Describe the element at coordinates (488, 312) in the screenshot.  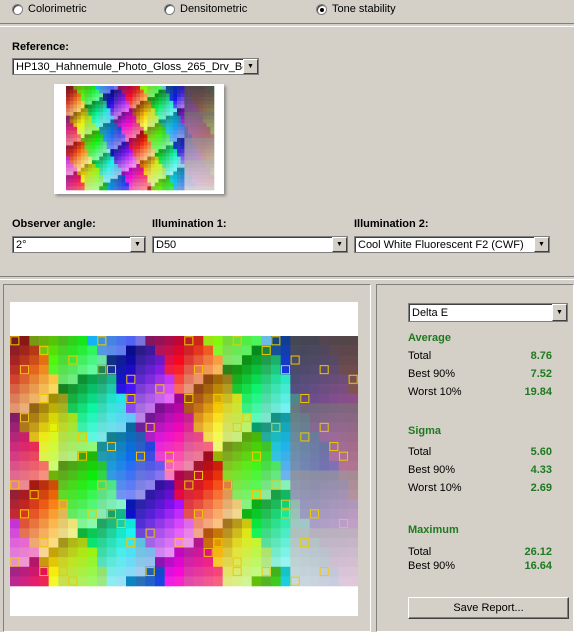
I see `metric-select: Delta E ▼` at that location.